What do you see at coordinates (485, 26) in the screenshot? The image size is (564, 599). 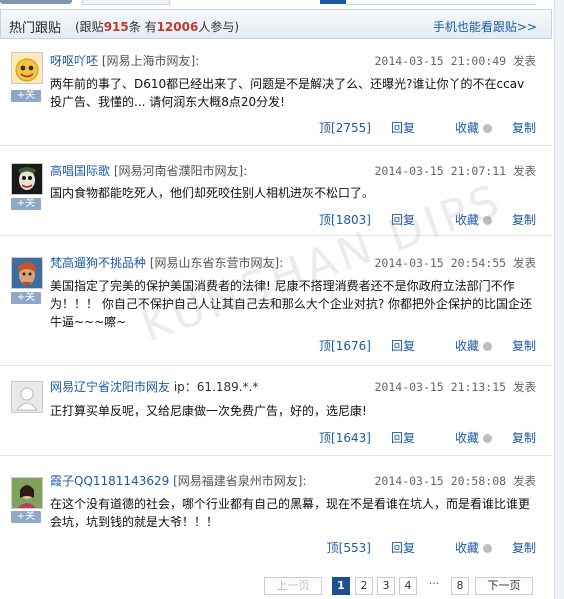 I see `mobile-link: 手机也能看跟贴>>` at bounding box center [485, 26].